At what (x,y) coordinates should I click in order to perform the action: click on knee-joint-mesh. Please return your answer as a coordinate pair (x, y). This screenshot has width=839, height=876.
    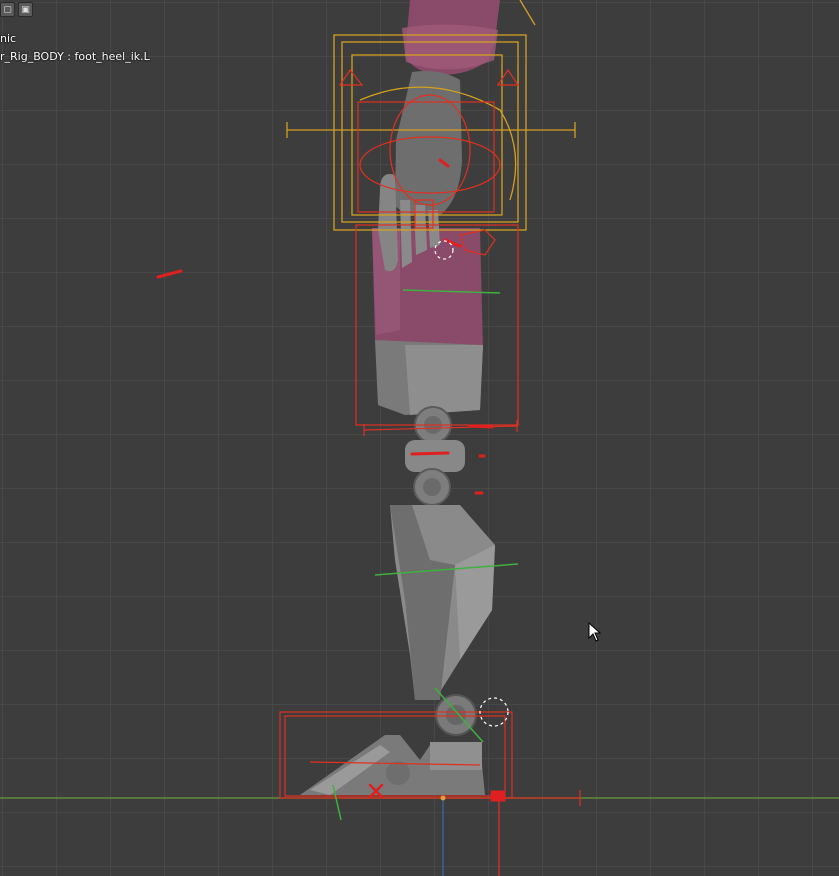
    Looking at the image, I should click on (435, 456).